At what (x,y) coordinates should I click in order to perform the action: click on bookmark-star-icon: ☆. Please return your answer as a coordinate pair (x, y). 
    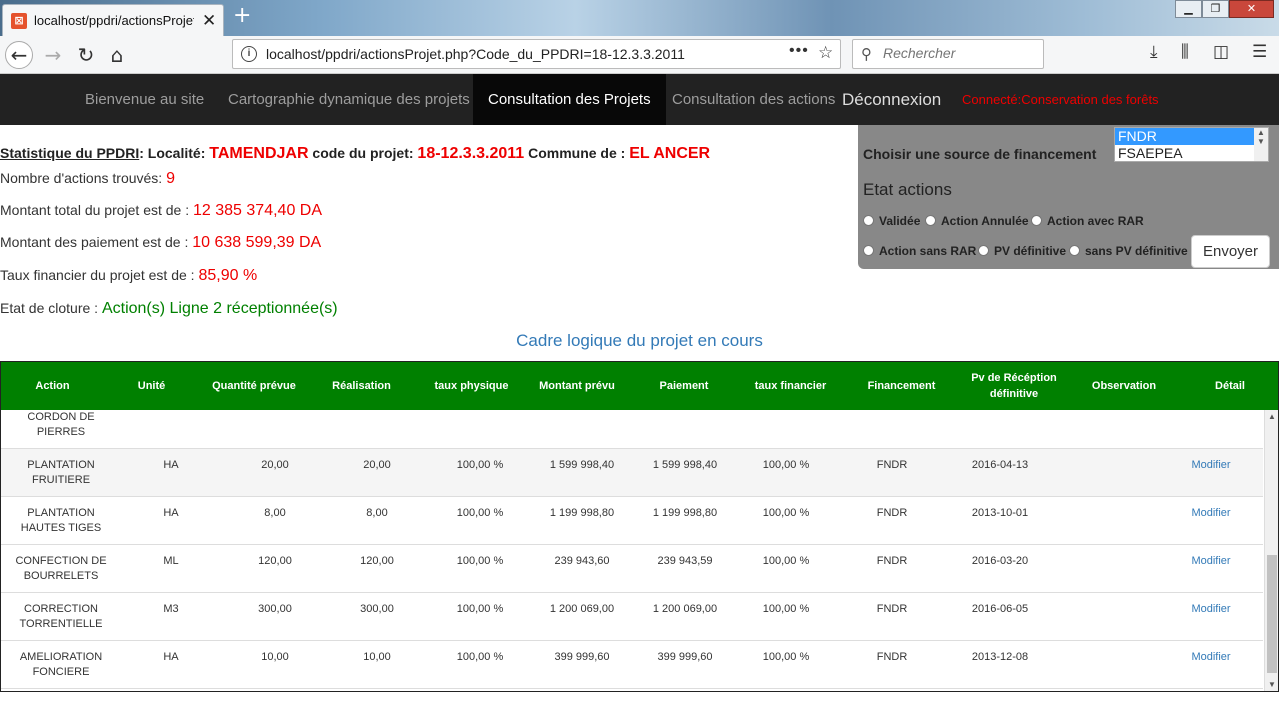
    Looking at the image, I should click on (825, 53).